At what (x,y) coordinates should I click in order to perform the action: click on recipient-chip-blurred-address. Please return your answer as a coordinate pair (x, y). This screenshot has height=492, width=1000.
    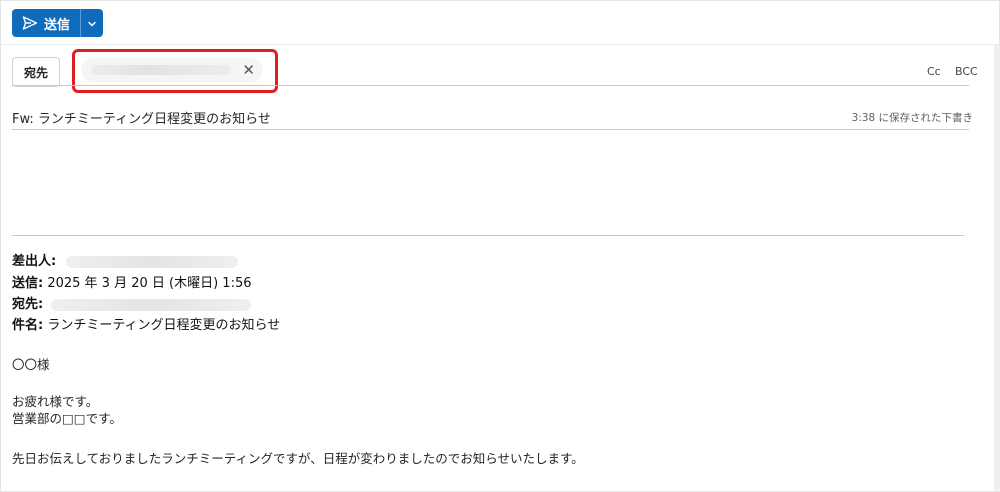
    Looking at the image, I should click on (161, 70).